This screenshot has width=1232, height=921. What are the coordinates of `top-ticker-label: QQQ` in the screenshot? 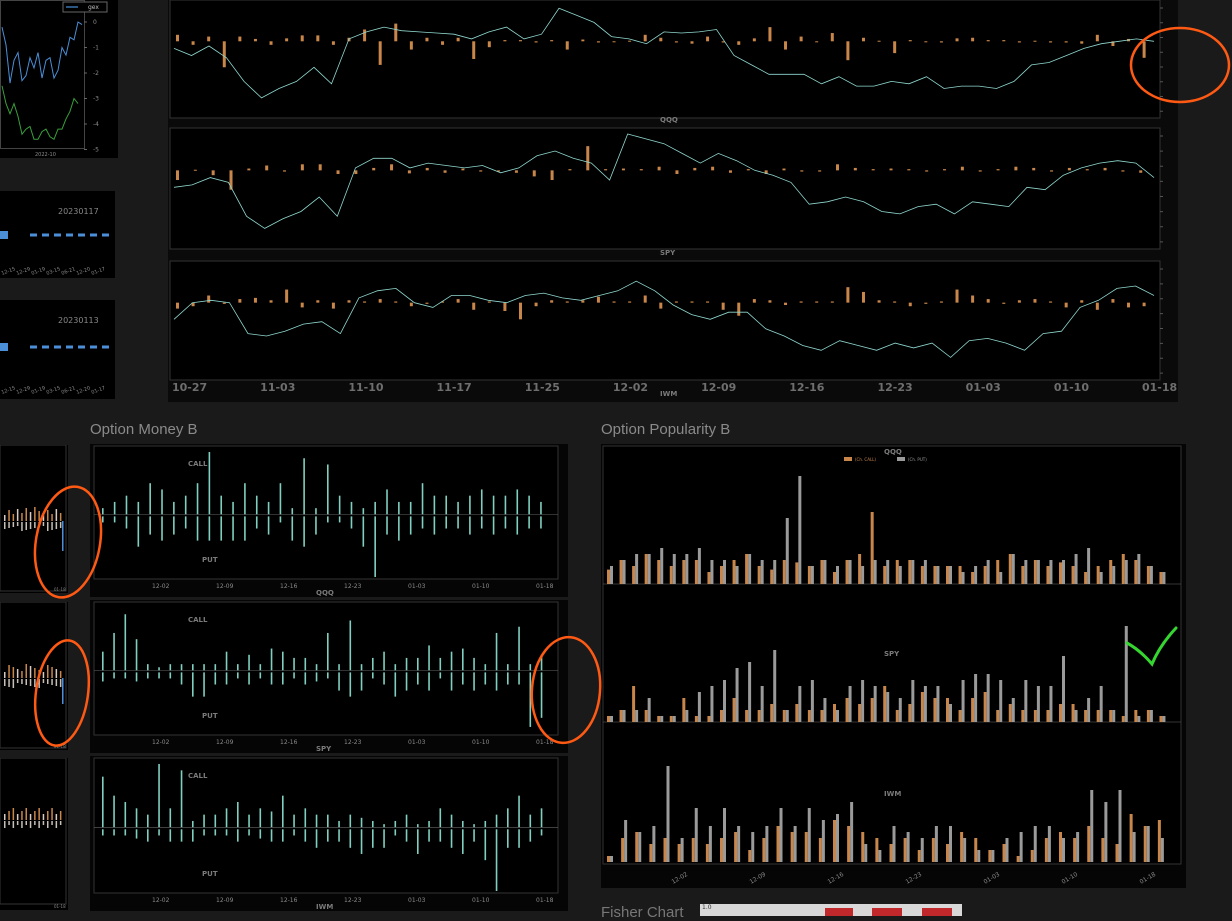 It's located at (669, 120).